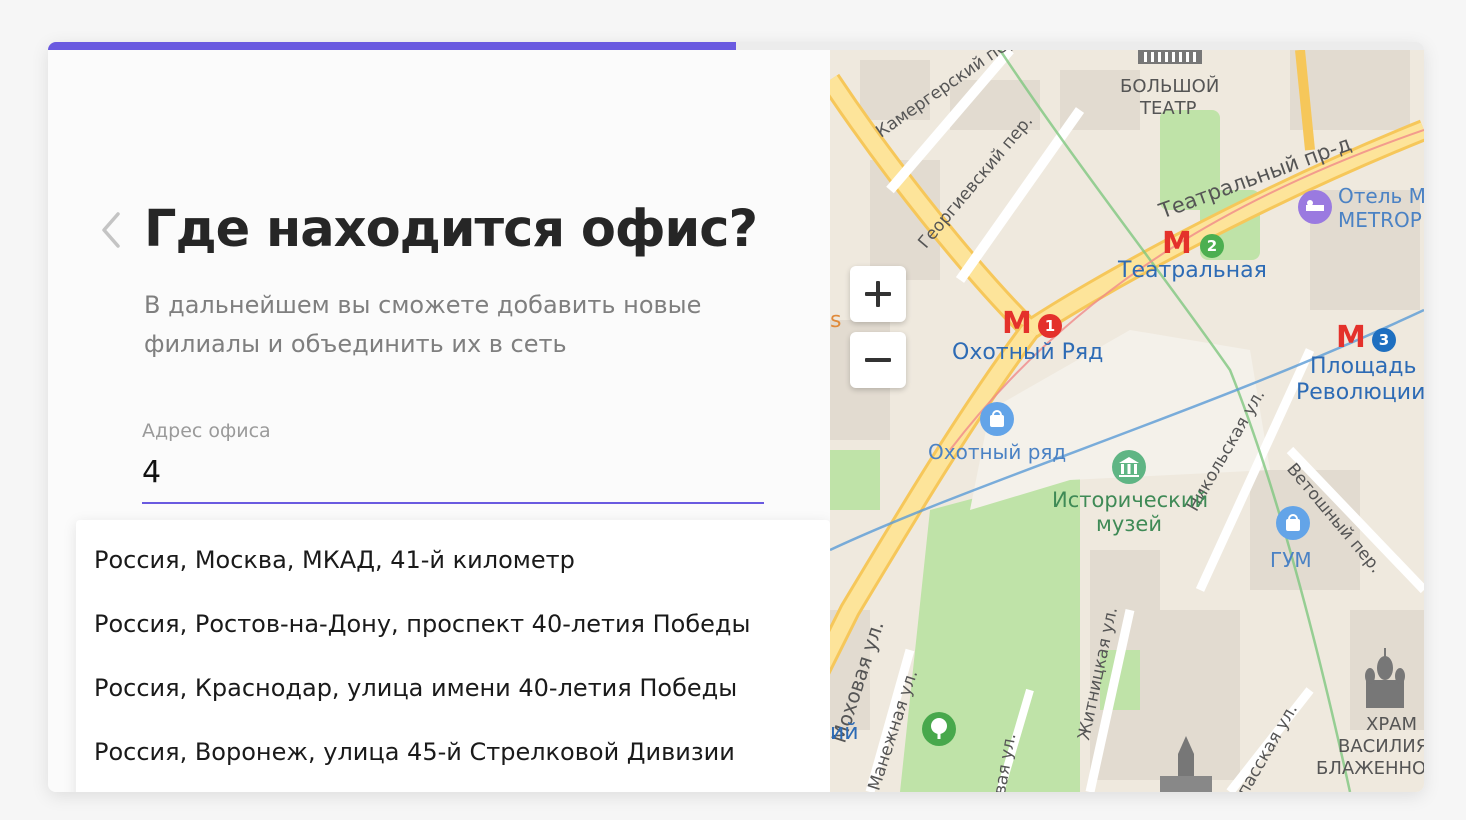 Image resolution: width=1466 pixels, height=820 pixels. What do you see at coordinates (997, 452) in the screenshot?
I see `poi-label: Охотный ряд` at bounding box center [997, 452].